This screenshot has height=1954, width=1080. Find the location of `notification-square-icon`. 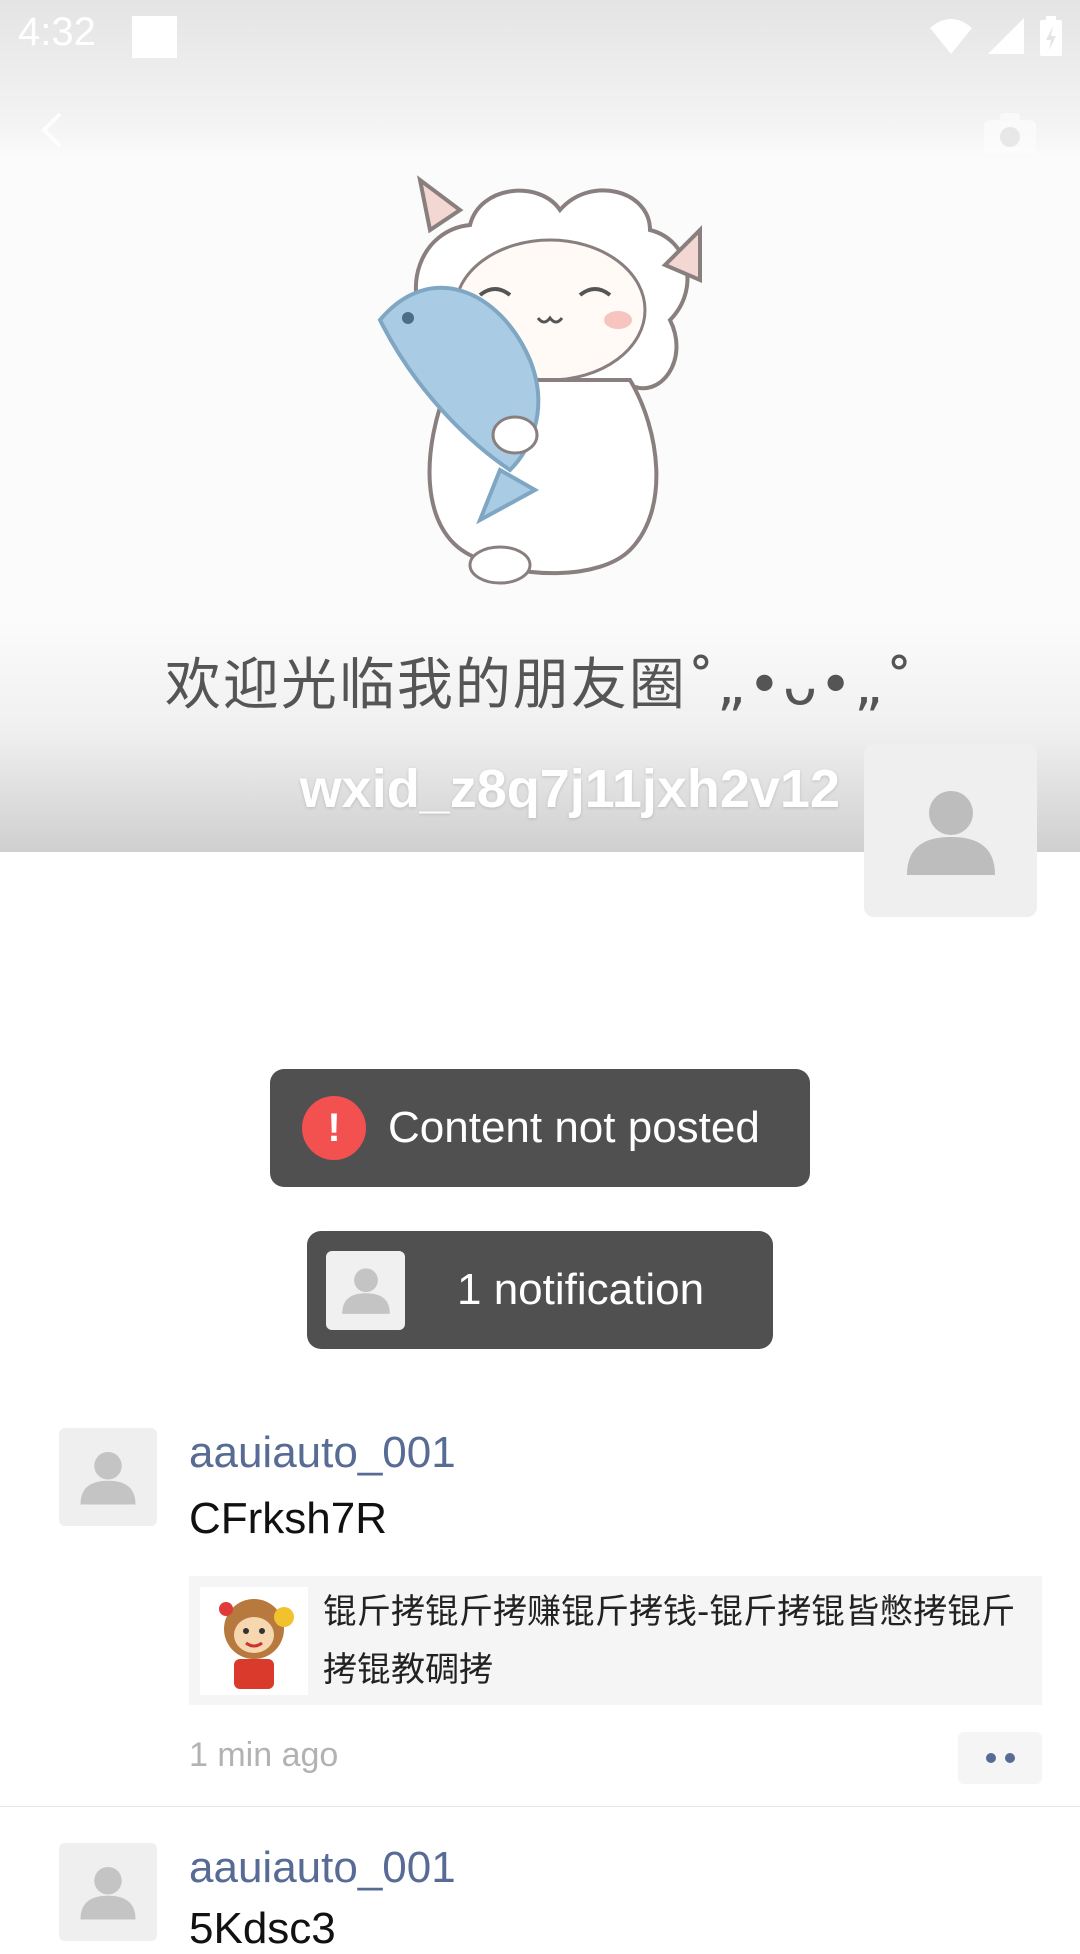

notification-square-icon is located at coordinates (154, 37).